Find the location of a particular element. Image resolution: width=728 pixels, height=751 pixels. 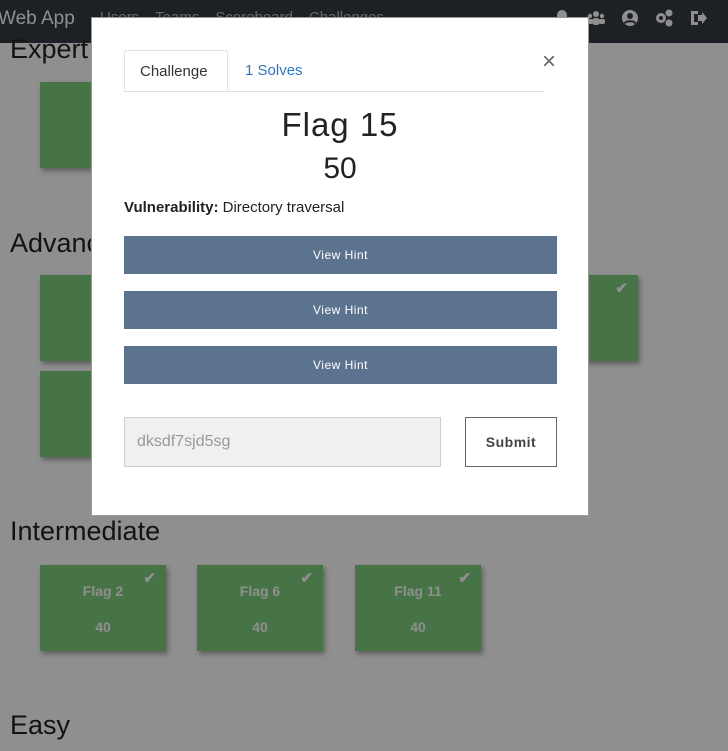

close-icon: × is located at coordinates (549, 62).